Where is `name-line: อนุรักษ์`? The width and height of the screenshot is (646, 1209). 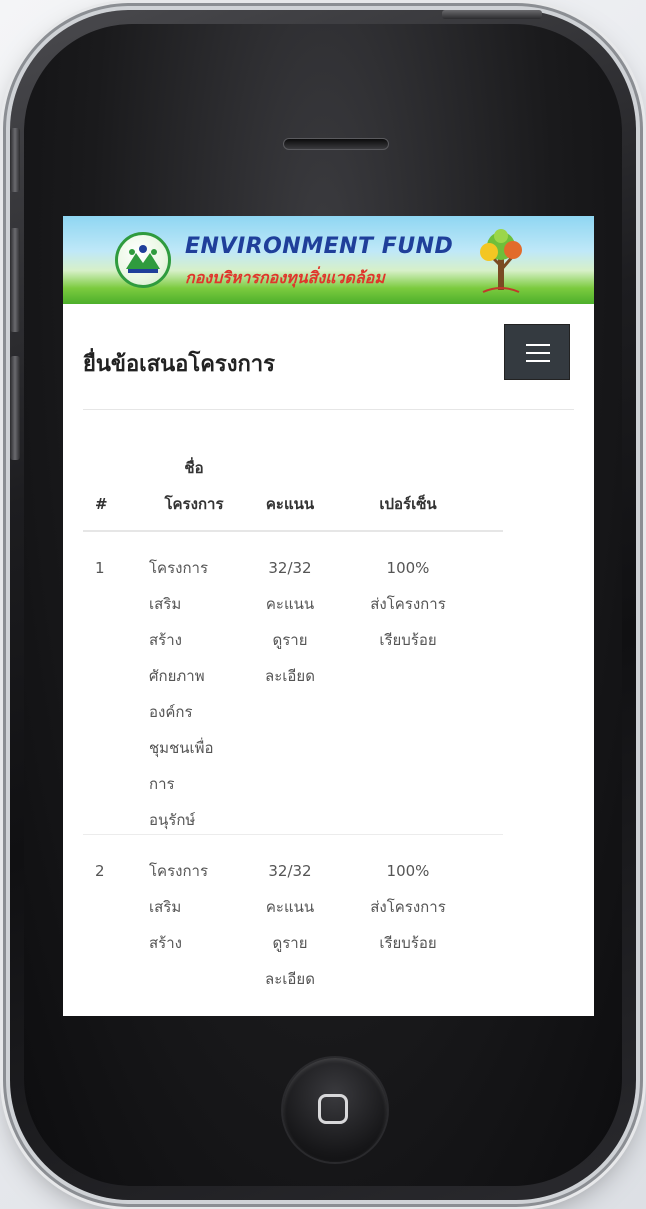
name-line: อนุรักษ์ is located at coordinates (172, 820).